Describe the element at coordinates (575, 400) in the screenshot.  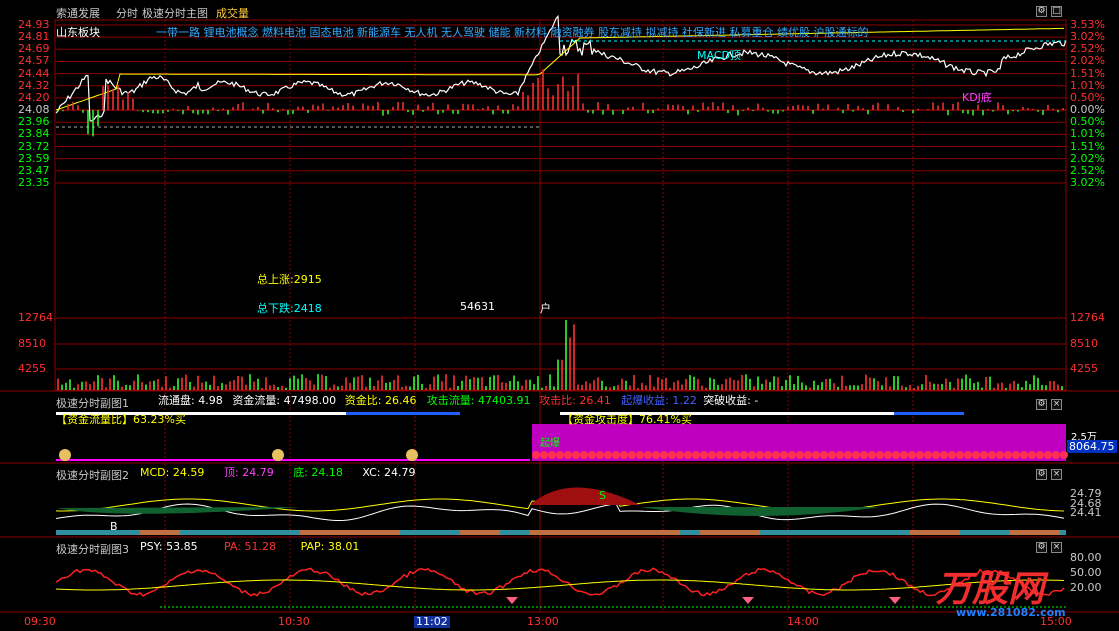
I see `sub1-value: 攻击比: 26.41` at that location.